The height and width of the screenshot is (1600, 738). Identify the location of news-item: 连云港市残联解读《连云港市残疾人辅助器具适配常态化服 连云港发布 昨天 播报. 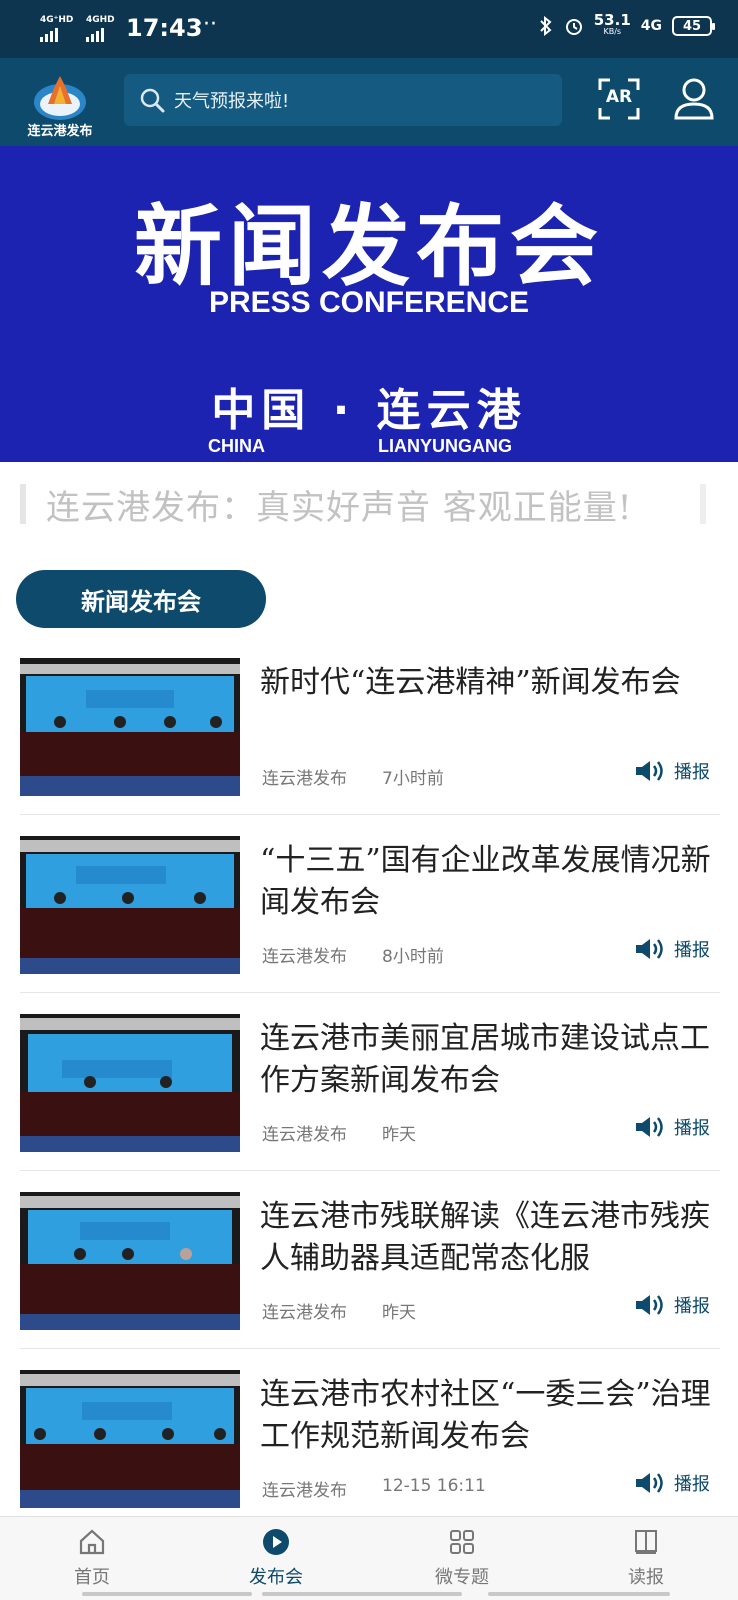
(369, 1281).